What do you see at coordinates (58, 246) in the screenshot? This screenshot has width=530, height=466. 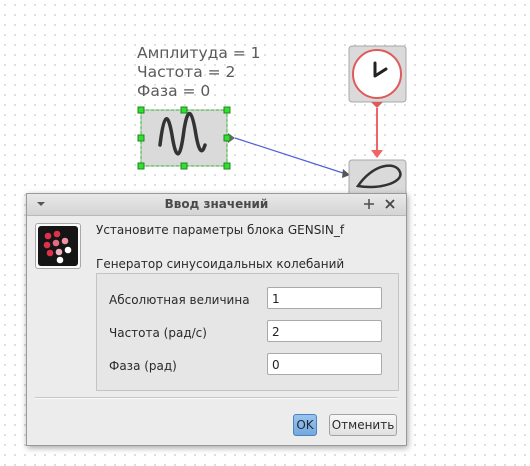 I see `scilab-logo-icon` at bounding box center [58, 246].